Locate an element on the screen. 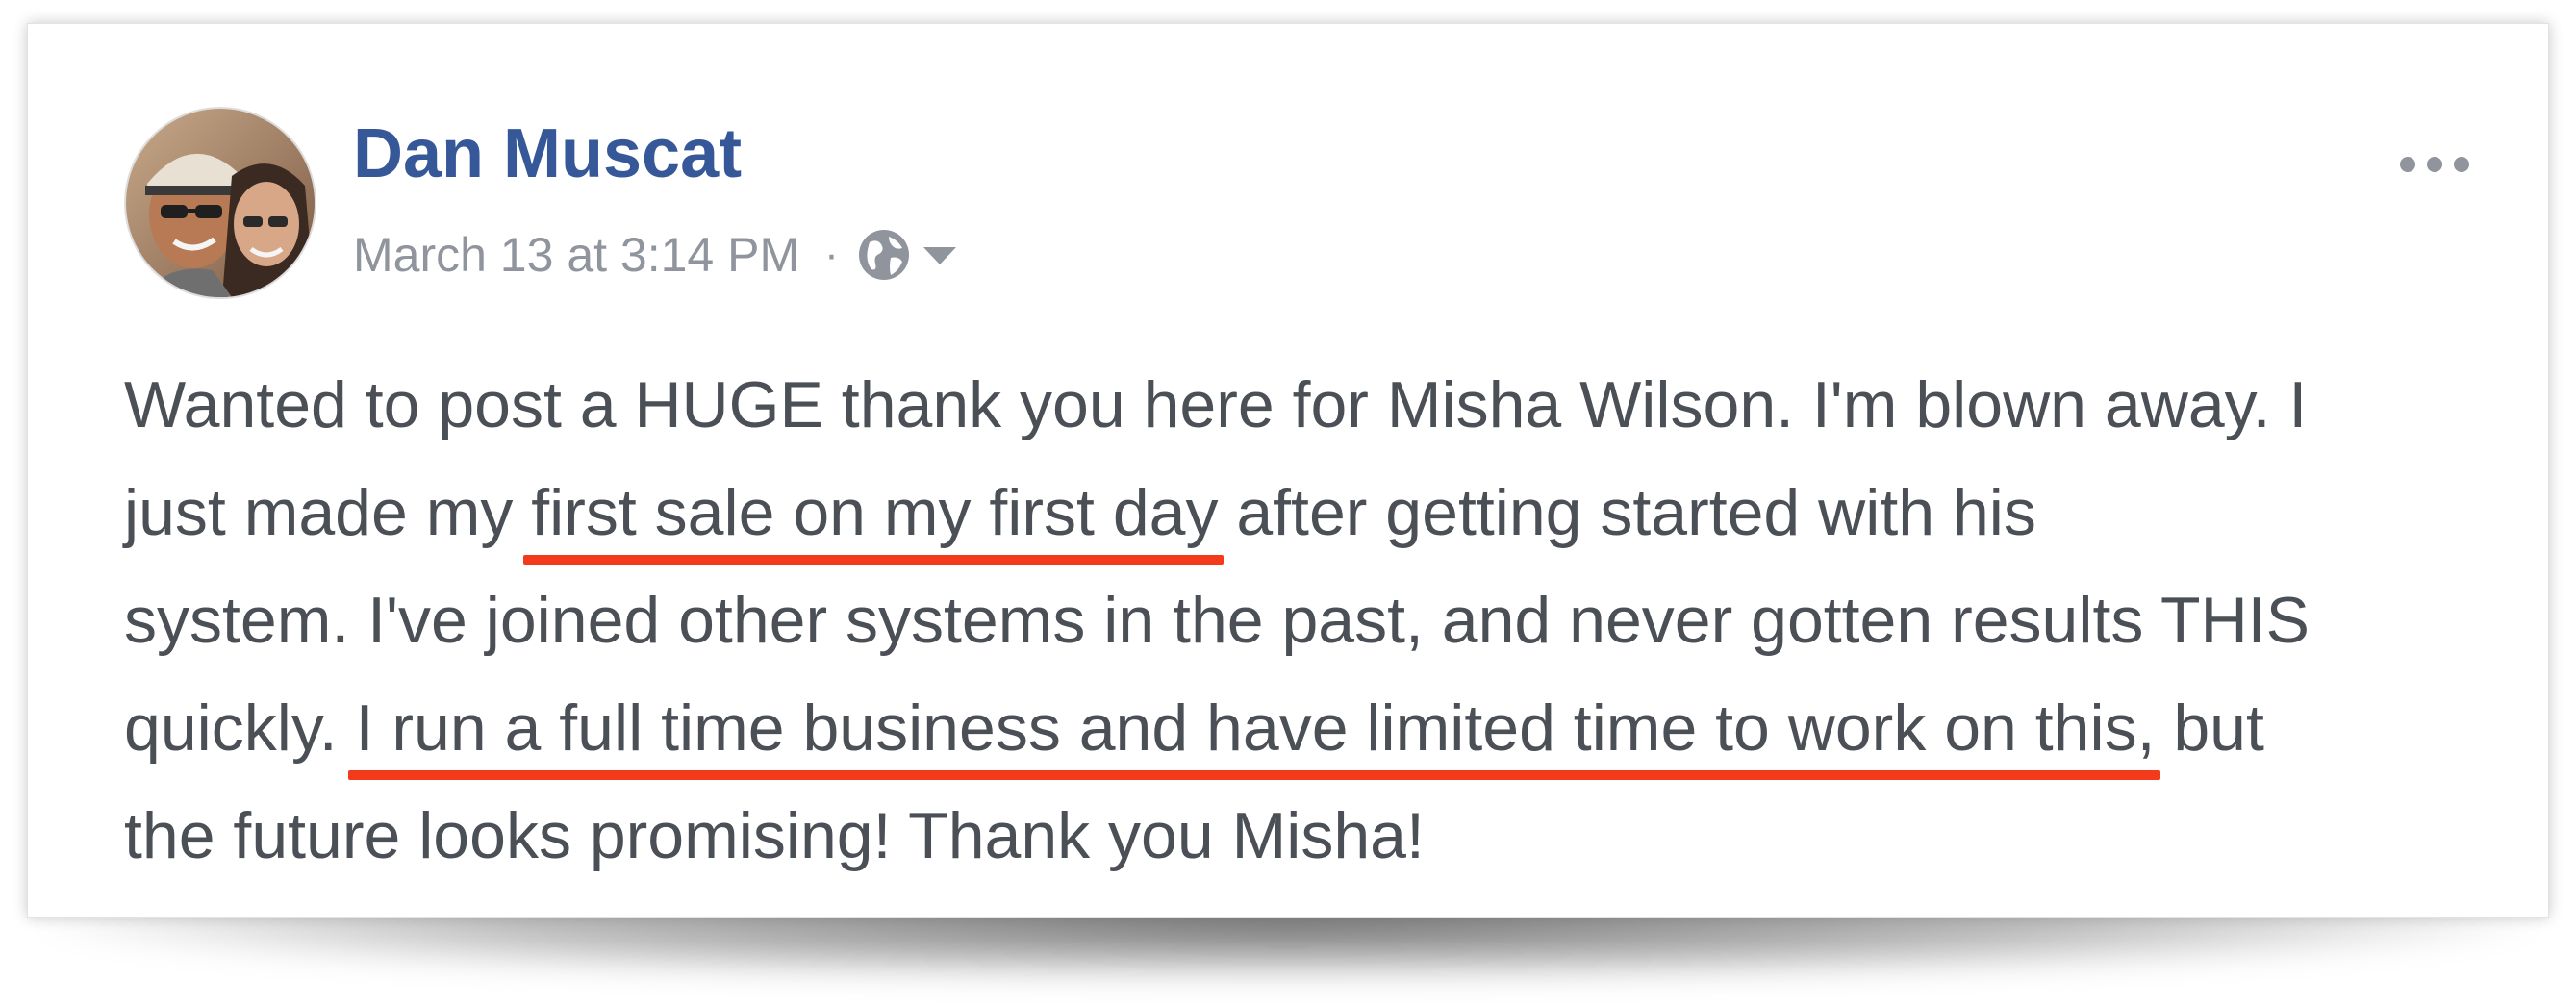  post-text: after getting started with his is located at coordinates (1627, 512).